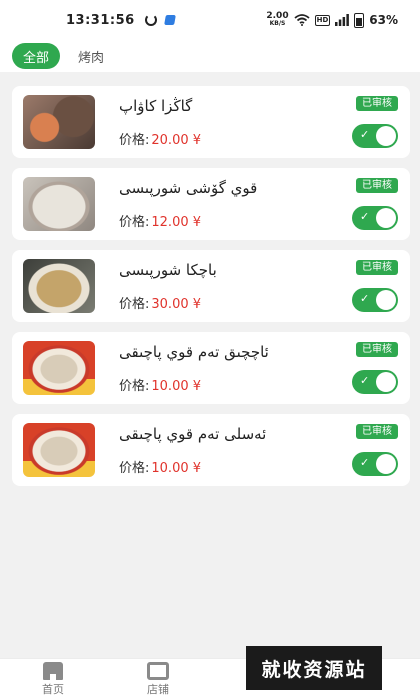 This screenshot has width=420, height=700. What do you see at coordinates (53, 689) in the screenshot?
I see `nav-home-label: 首页` at bounding box center [53, 689].